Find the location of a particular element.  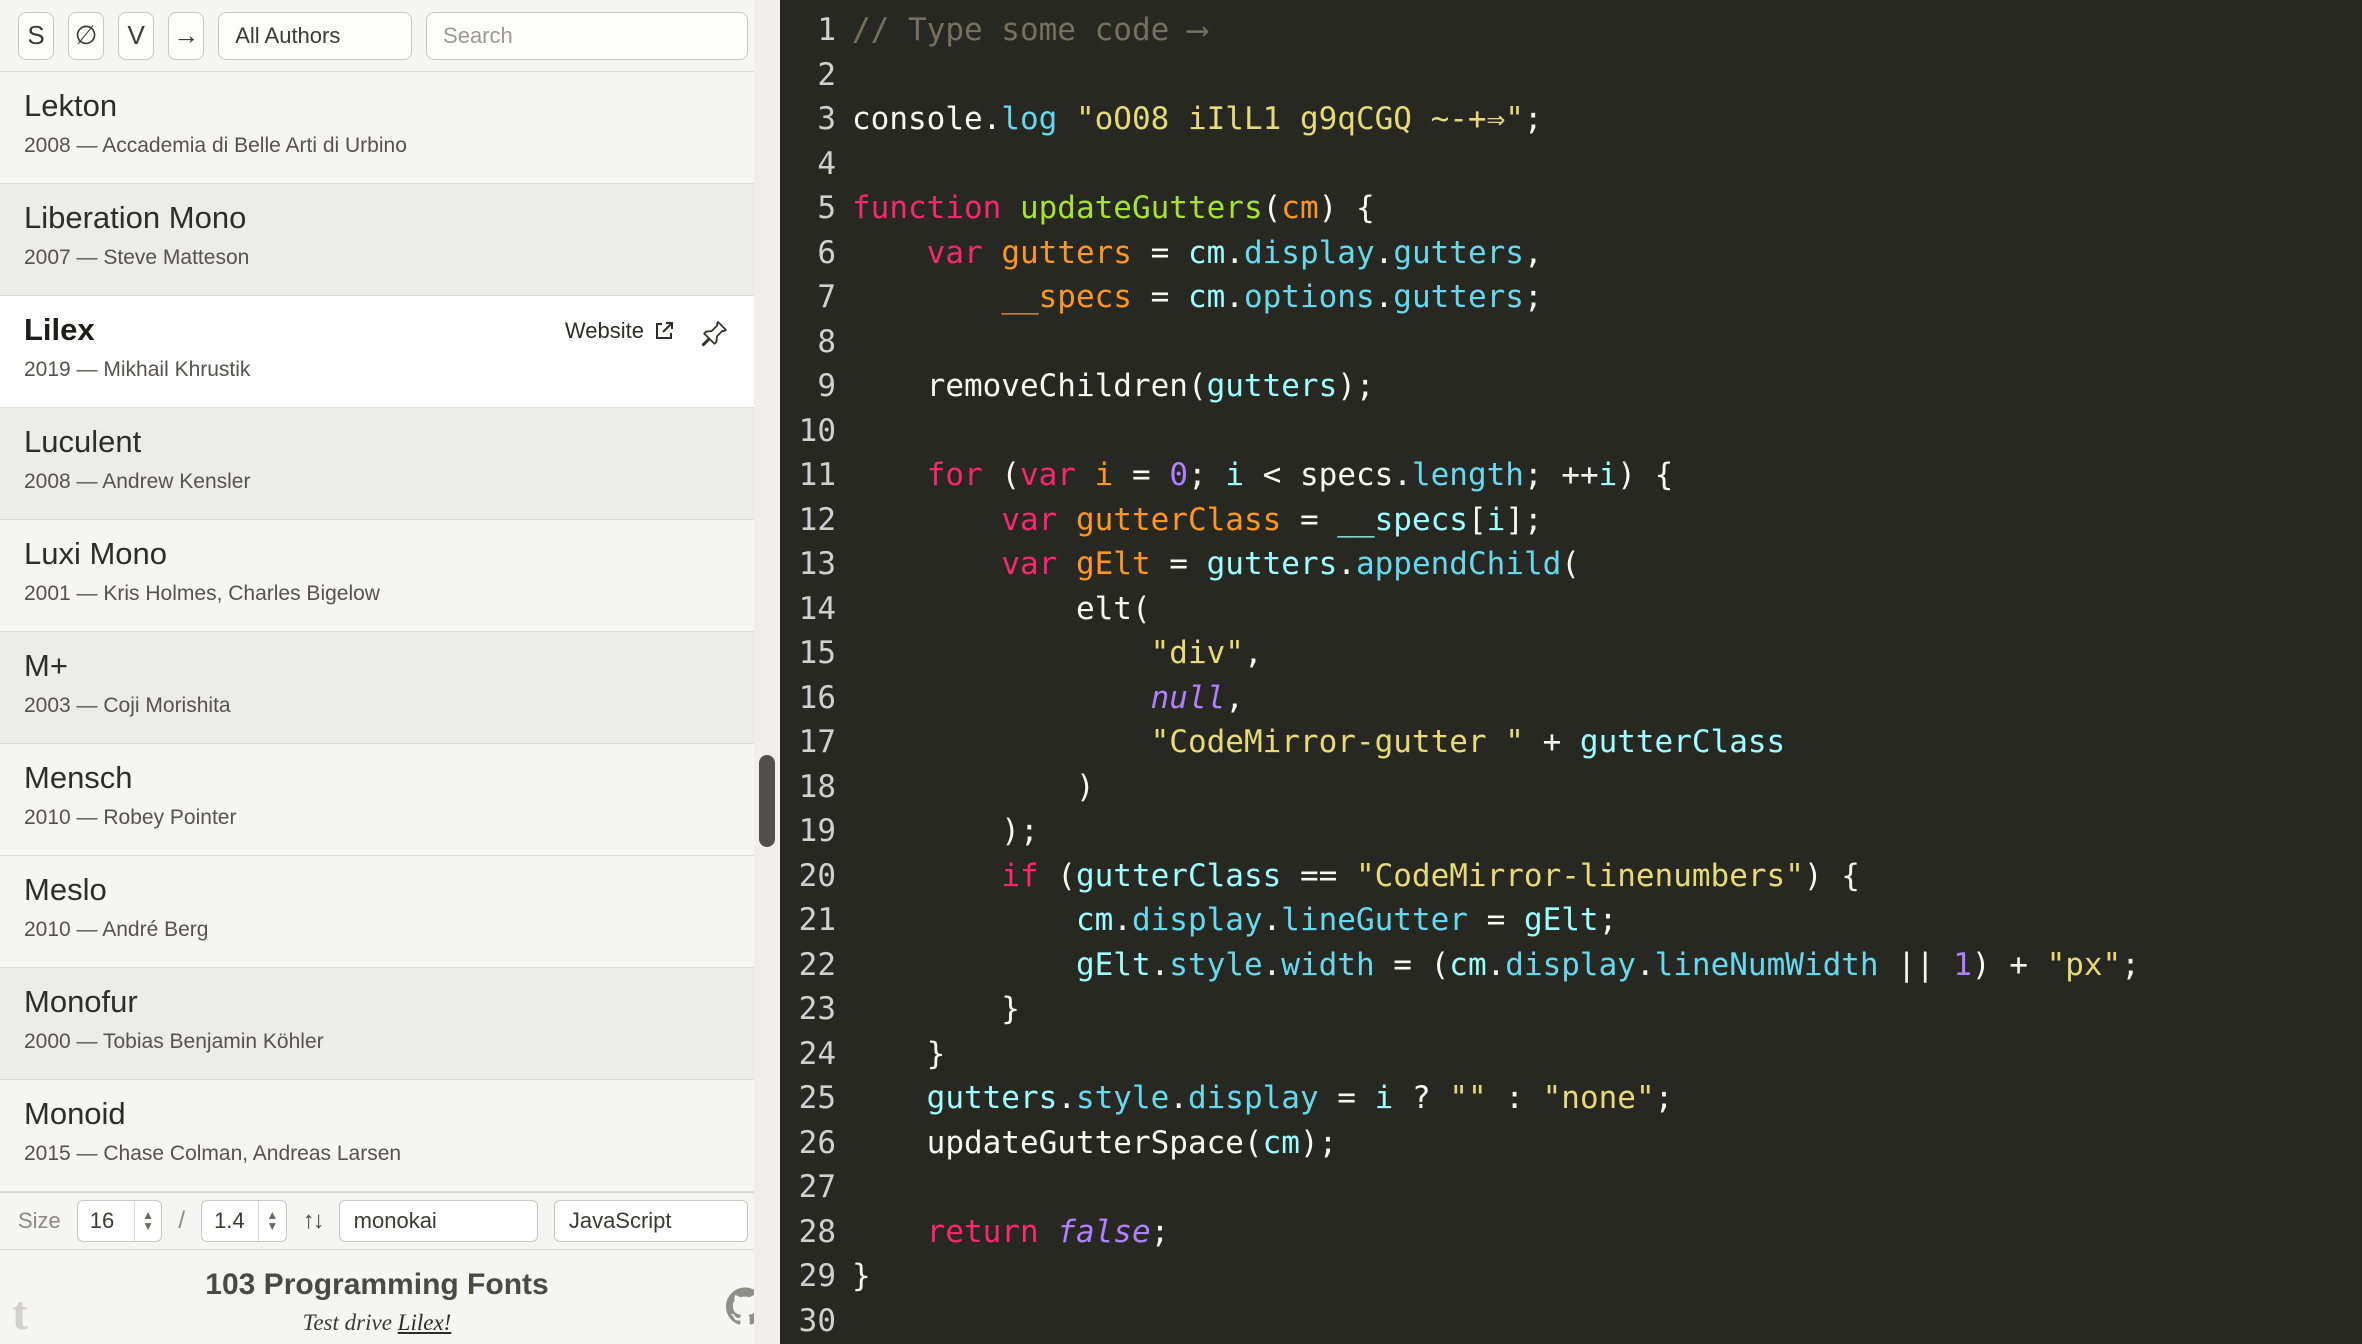

font-size-input is located at coordinates (105, 1221).